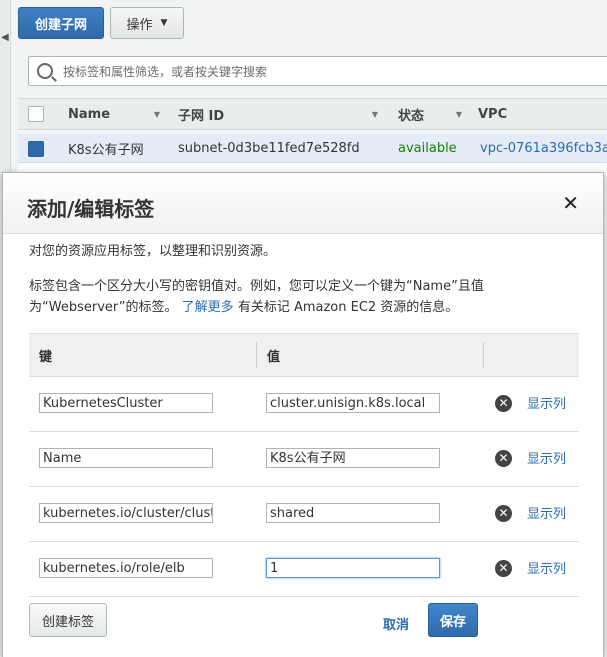 This screenshot has height=657, width=607. Describe the element at coordinates (348, 307) in the screenshot. I see `description-tail: 有关标记 Amazon EC2 资源的信息。` at that location.